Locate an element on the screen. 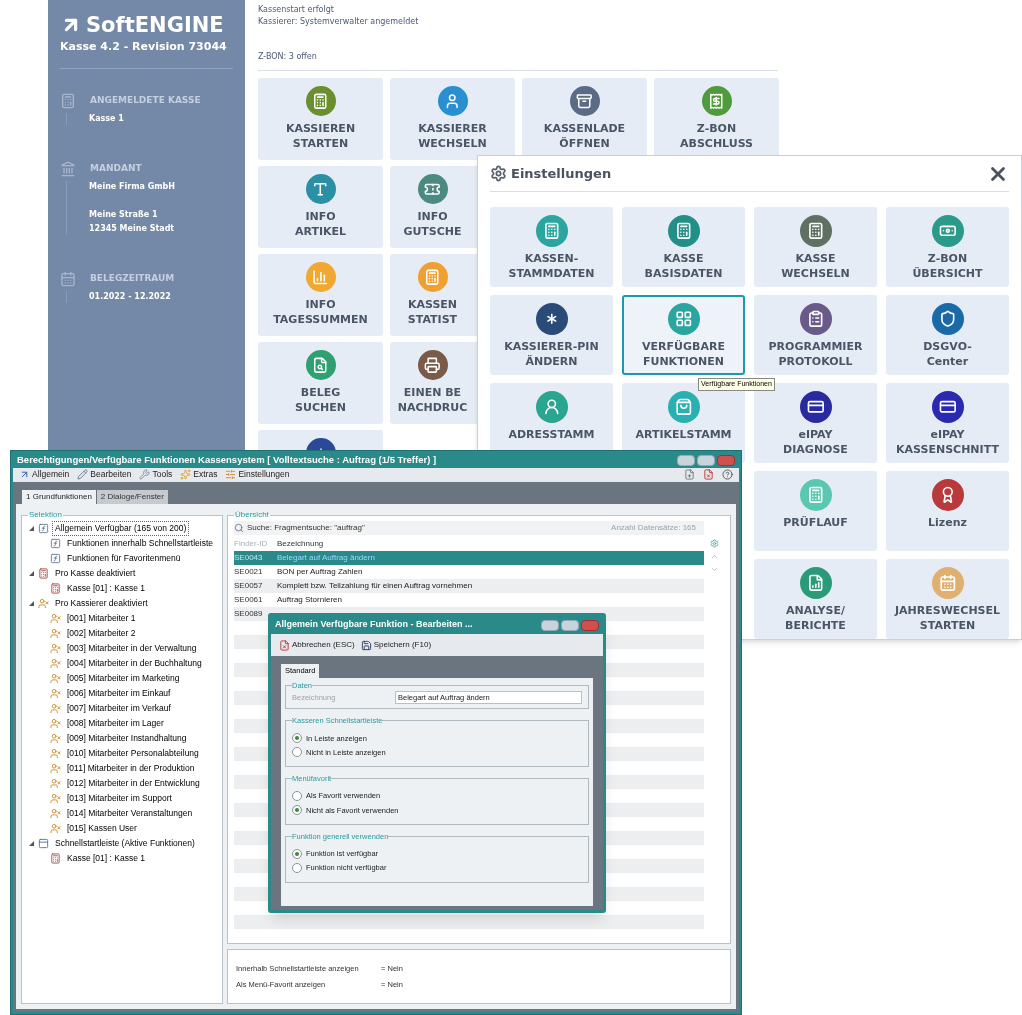  tree-item: Funktionen für Favoritenmenü is located at coordinates (124, 558).